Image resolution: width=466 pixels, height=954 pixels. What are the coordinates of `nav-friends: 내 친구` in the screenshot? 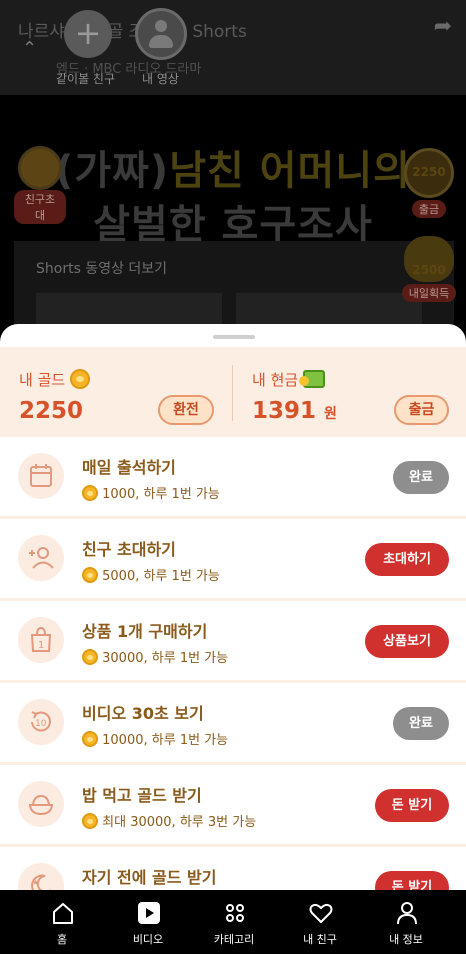 It's located at (320, 922).